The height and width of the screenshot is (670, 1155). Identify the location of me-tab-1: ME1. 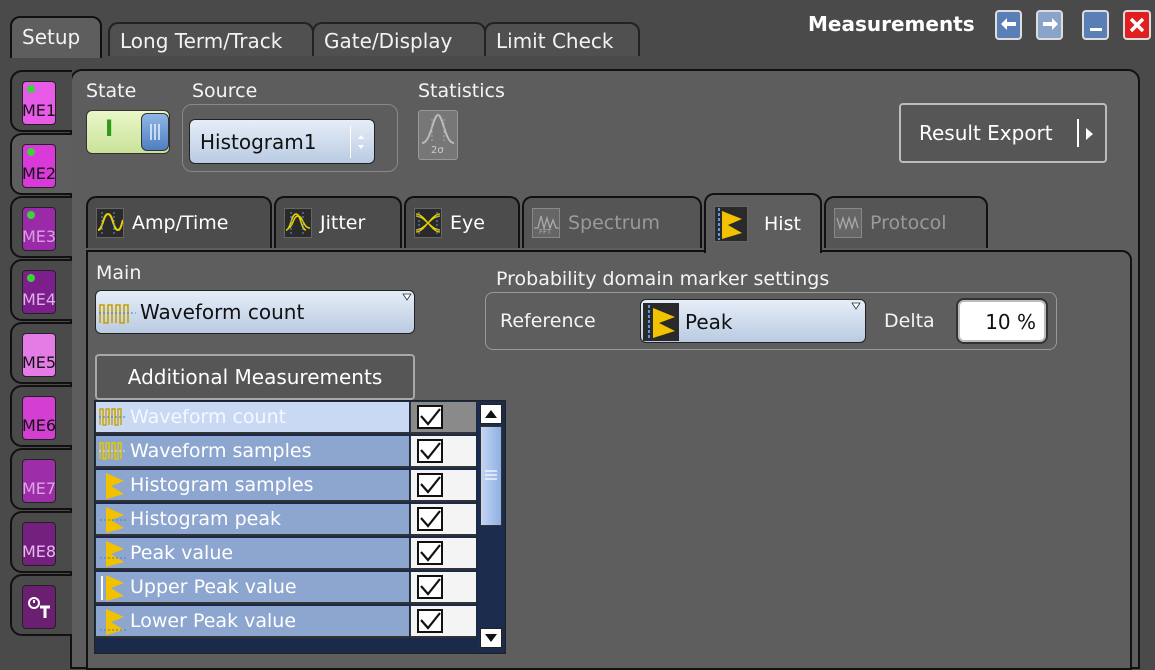
(41, 101).